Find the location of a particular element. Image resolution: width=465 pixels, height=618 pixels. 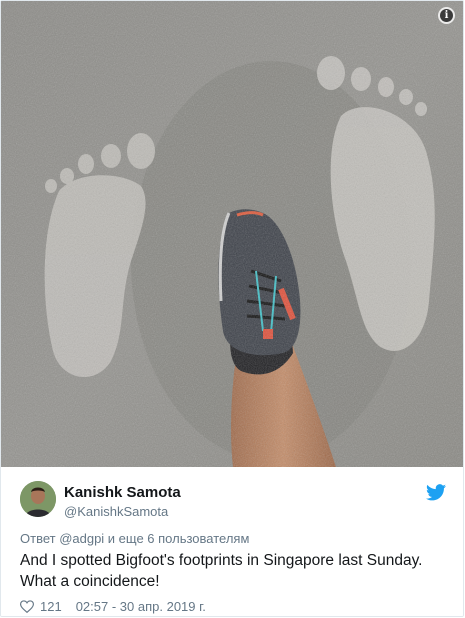

twitter-bird-icon is located at coordinates (436, 492).